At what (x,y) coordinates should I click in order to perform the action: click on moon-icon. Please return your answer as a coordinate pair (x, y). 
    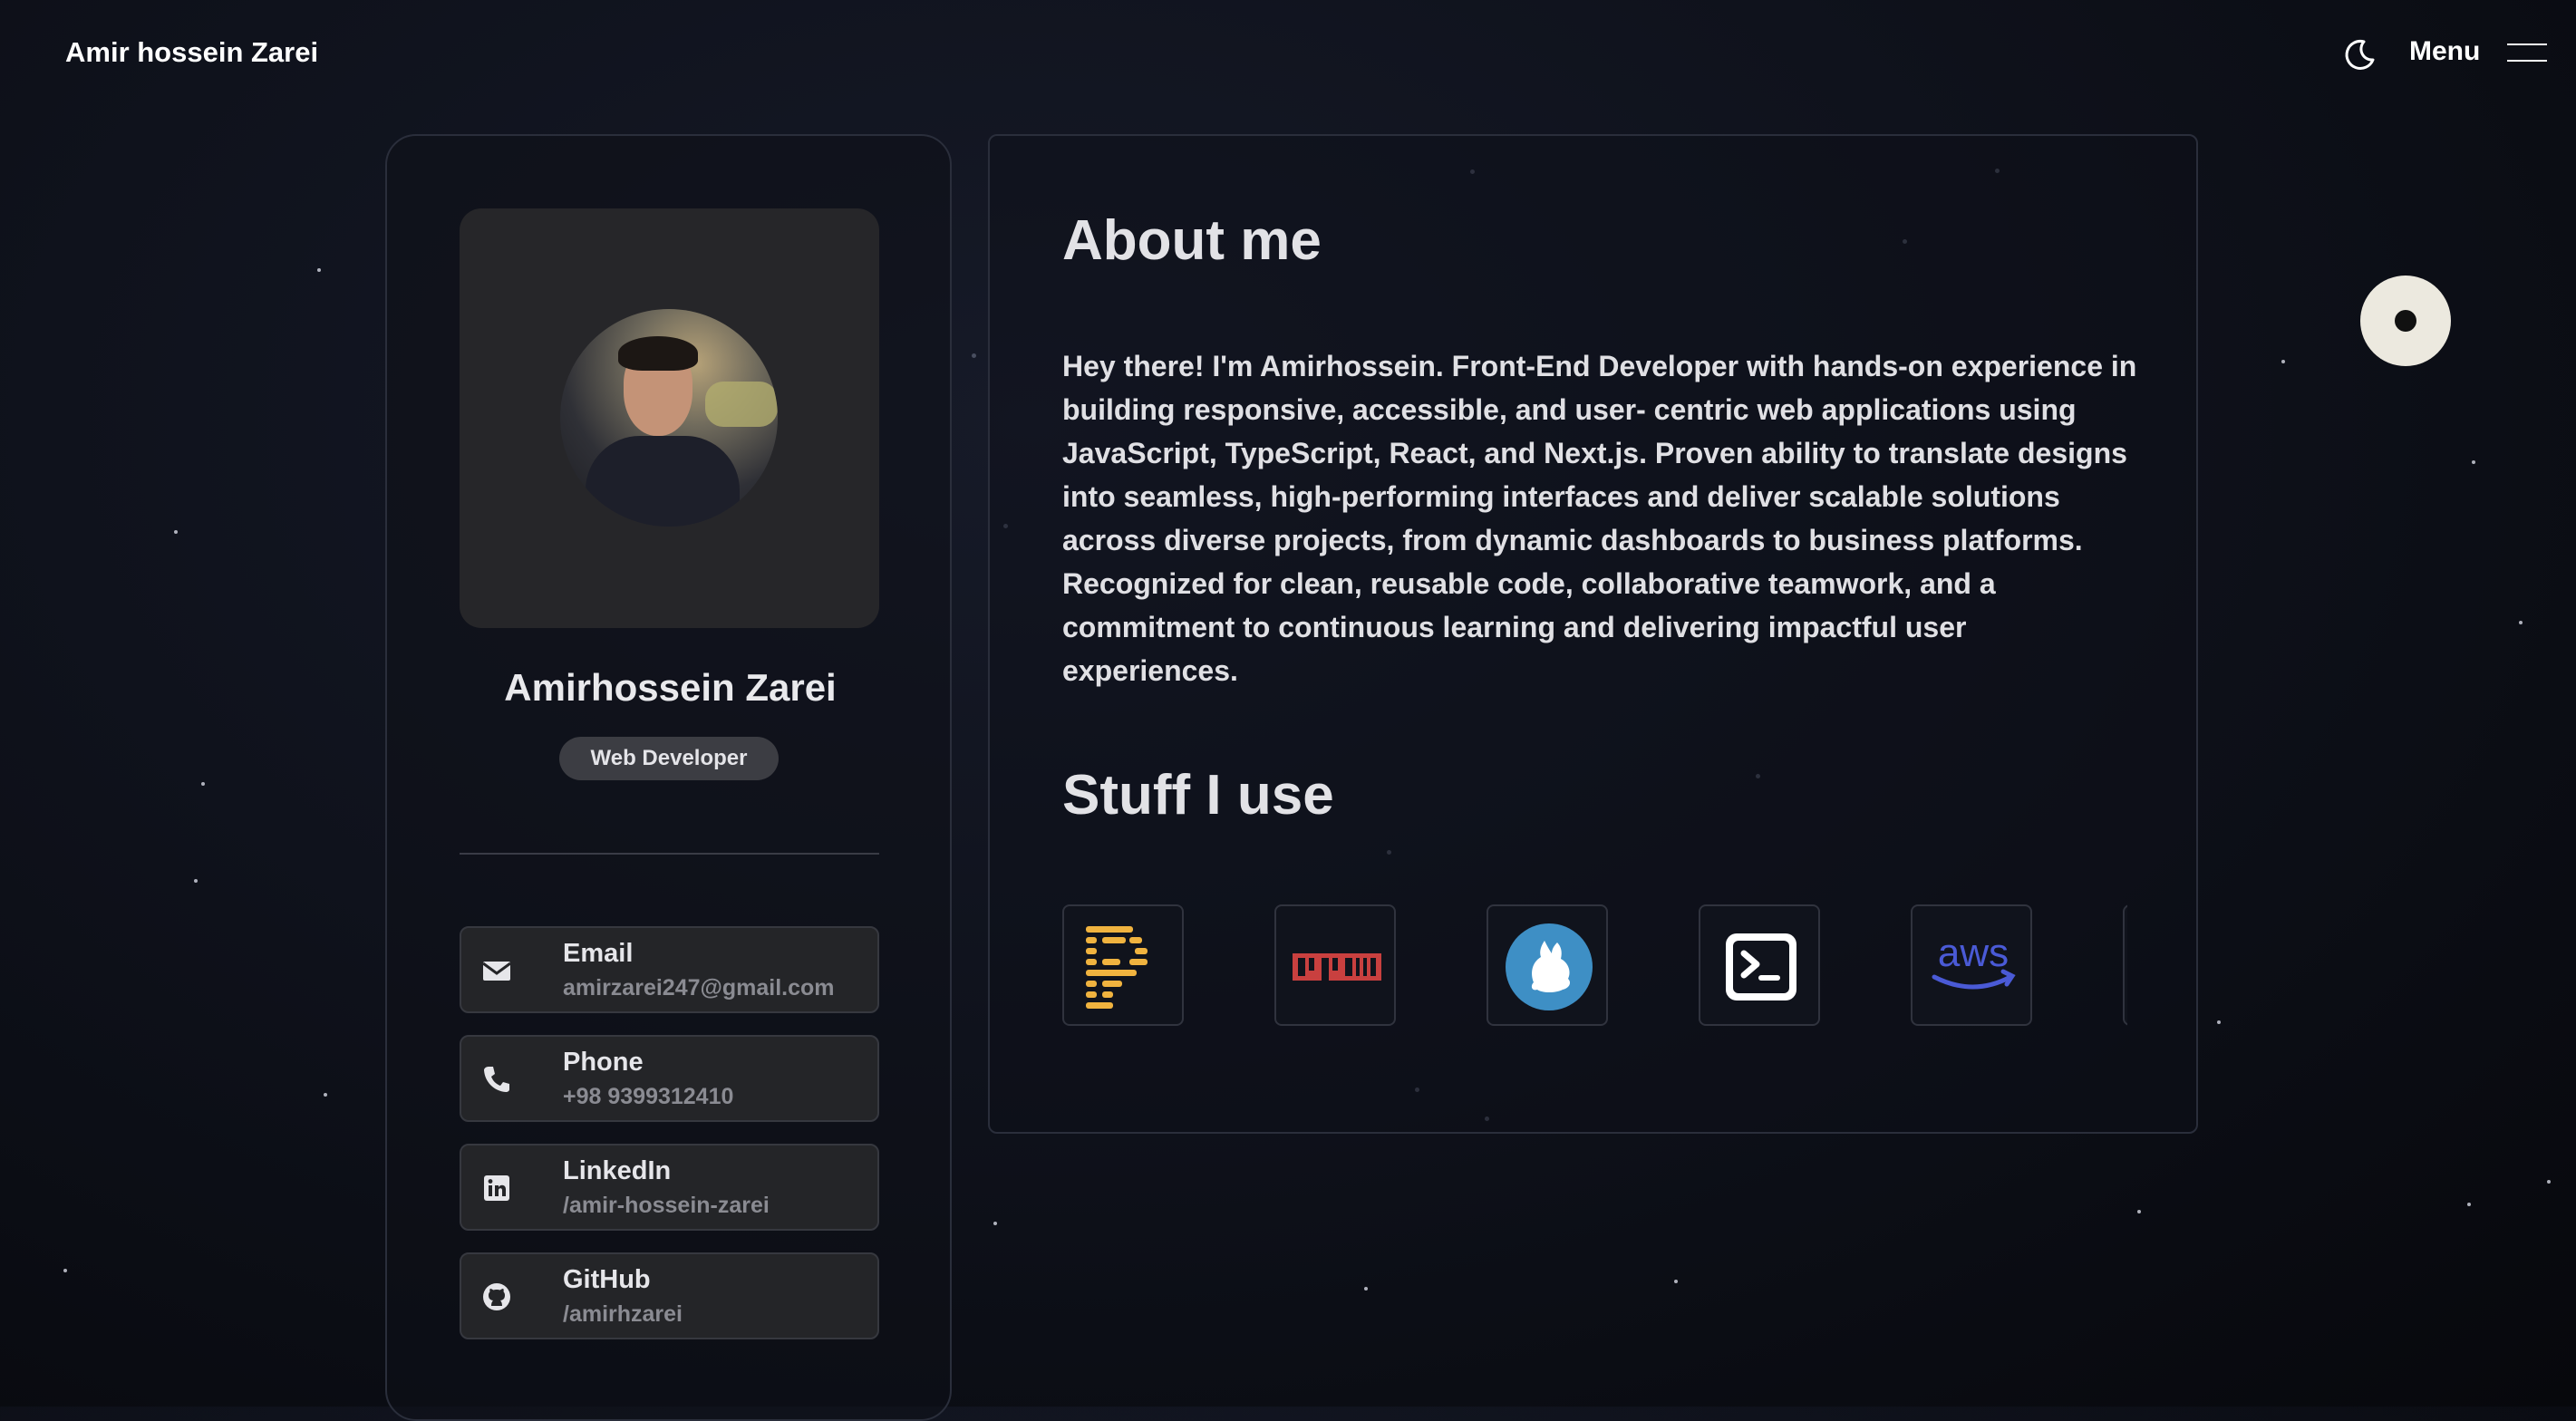
    Looking at the image, I should click on (2359, 55).